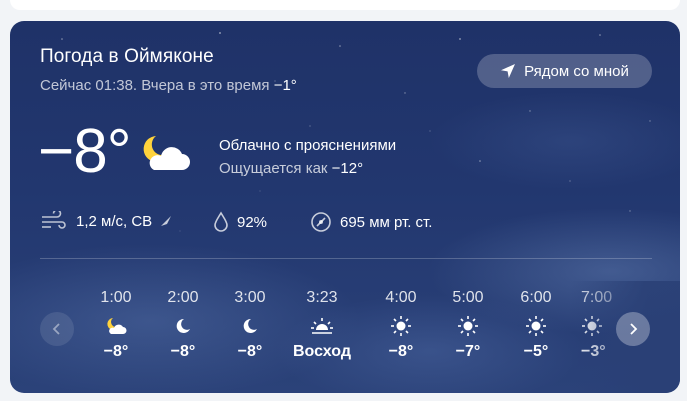 Image resolution: width=687 pixels, height=401 pixels. What do you see at coordinates (127, 56) in the screenshot?
I see `page-title: Погода в Оймяконе` at bounding box center [127, 56].